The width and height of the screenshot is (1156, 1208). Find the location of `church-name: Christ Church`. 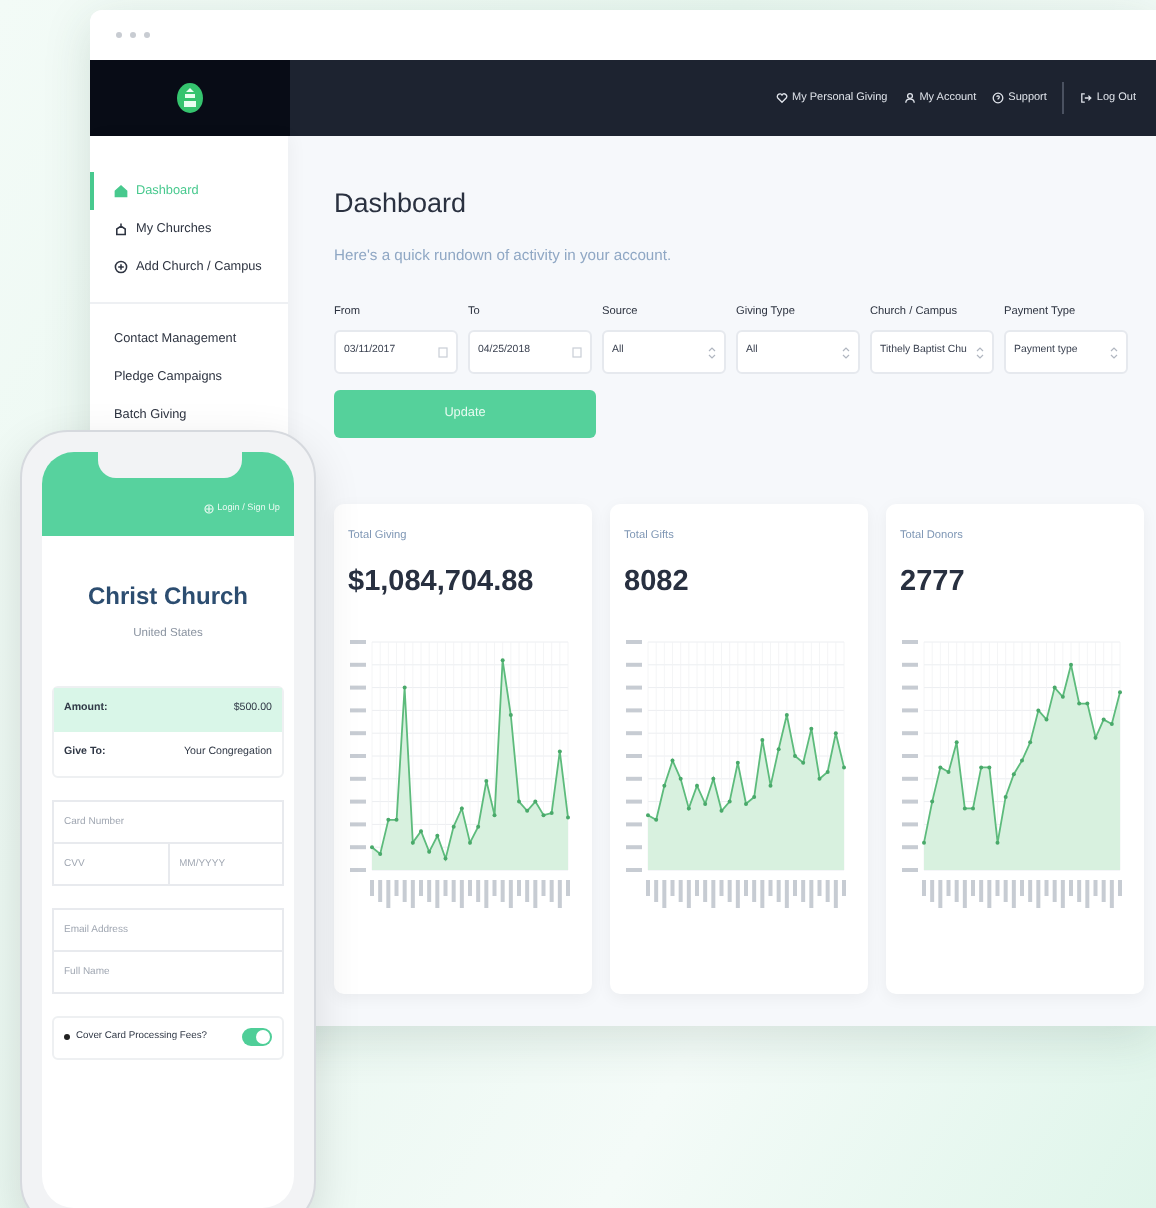

church-name: Christ Church is located at coordinates (167, 597).